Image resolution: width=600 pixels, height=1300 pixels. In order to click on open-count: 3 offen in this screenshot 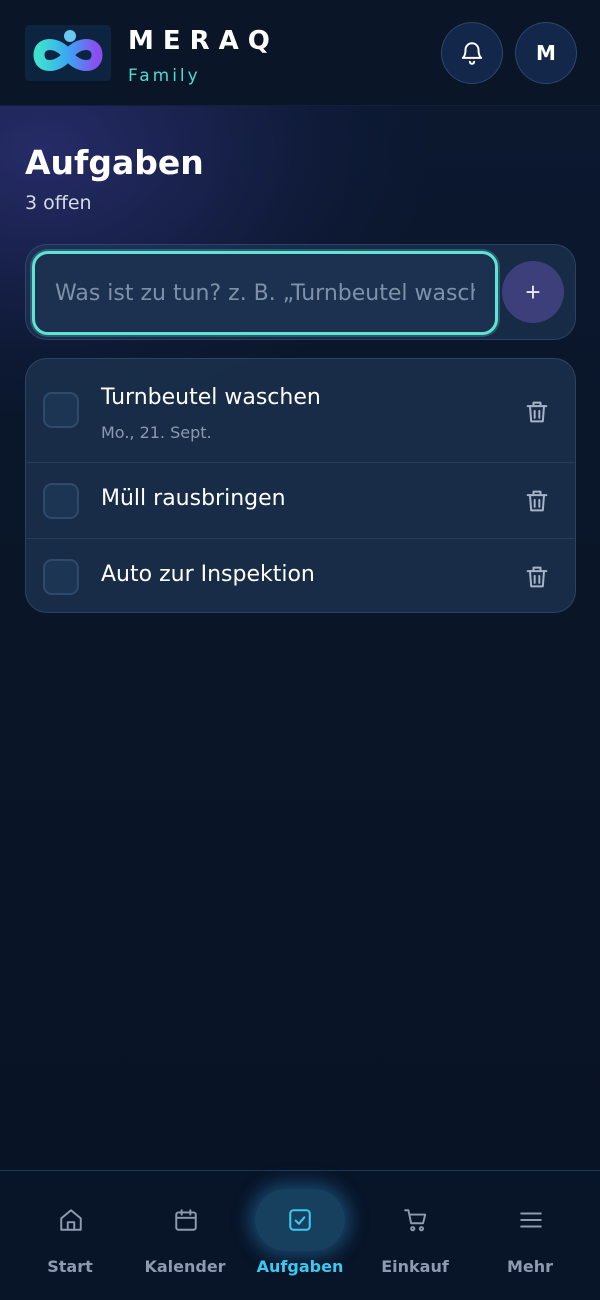, I will do `click(58, 203)`.